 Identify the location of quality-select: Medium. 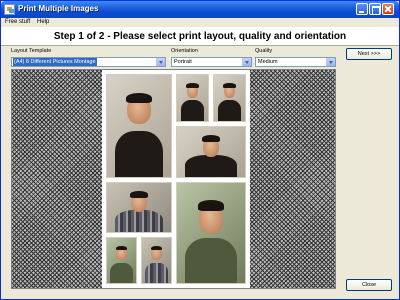
(295, 62).